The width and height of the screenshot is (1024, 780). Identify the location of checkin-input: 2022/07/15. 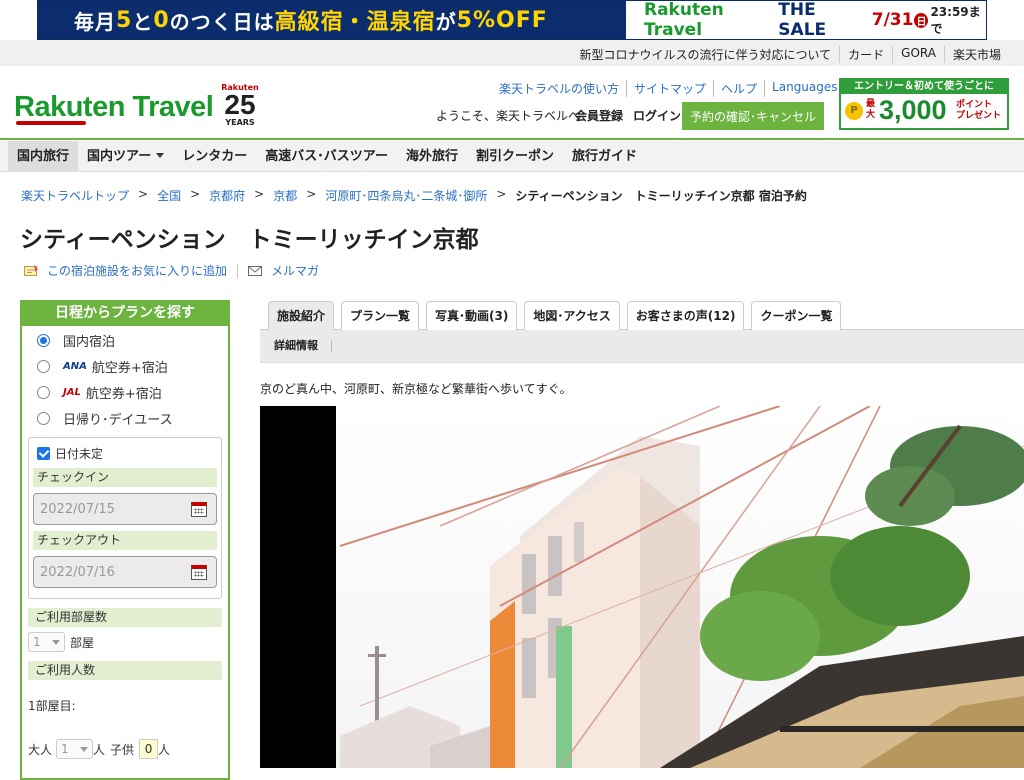
(125, 509).